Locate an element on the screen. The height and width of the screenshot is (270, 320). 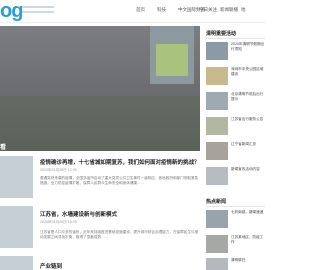
sidebar-heading: 热点新闻 is located at coordinates (216, 202).